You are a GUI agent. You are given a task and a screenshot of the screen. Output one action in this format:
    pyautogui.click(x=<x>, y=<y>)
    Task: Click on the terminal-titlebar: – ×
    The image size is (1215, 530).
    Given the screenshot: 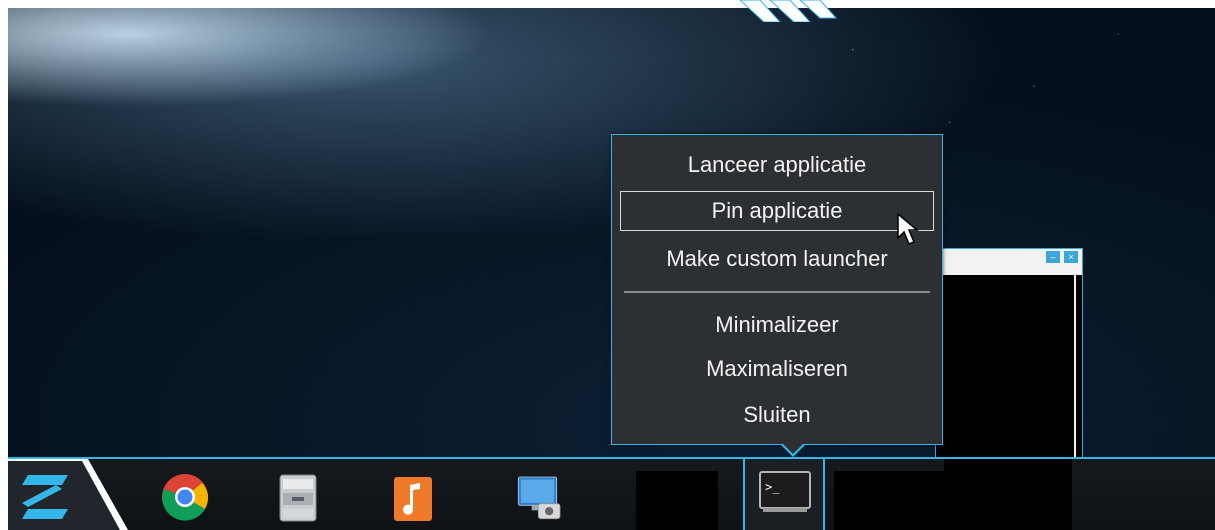 What is the action you would take?
    pyautogui.click(x=1009, y=262)
    